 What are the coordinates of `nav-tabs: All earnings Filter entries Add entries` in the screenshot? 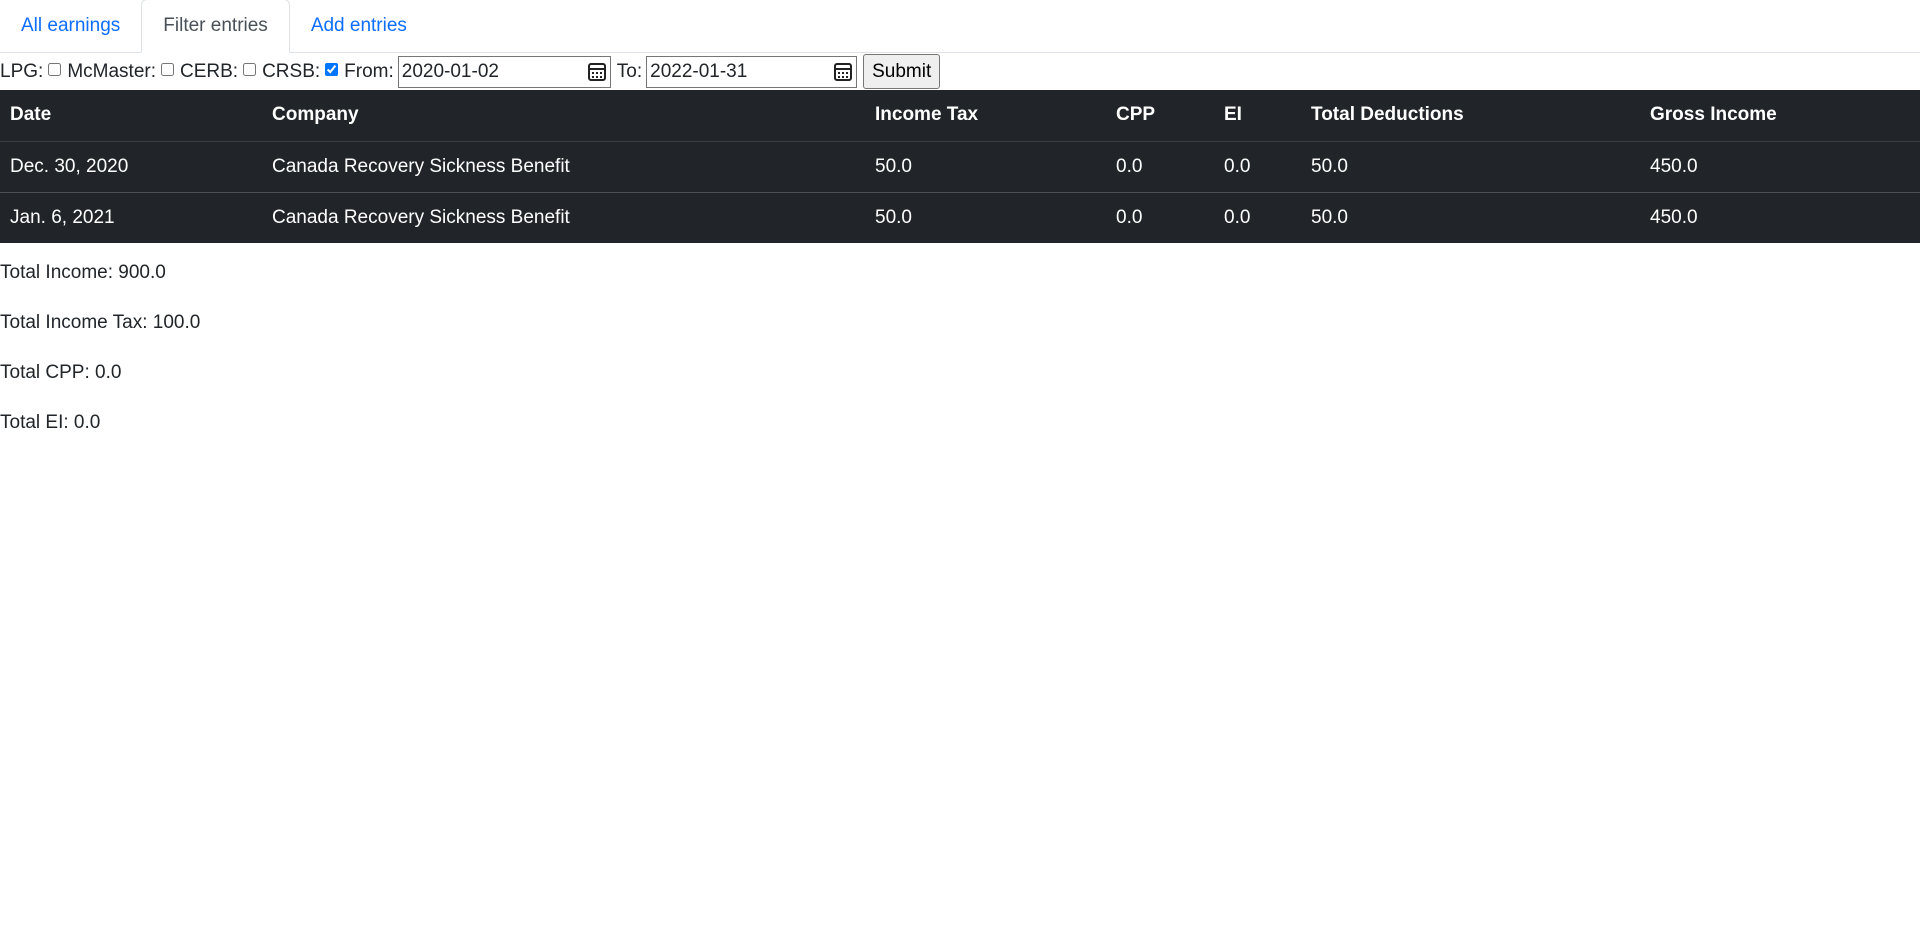 It's located at (960, 26).